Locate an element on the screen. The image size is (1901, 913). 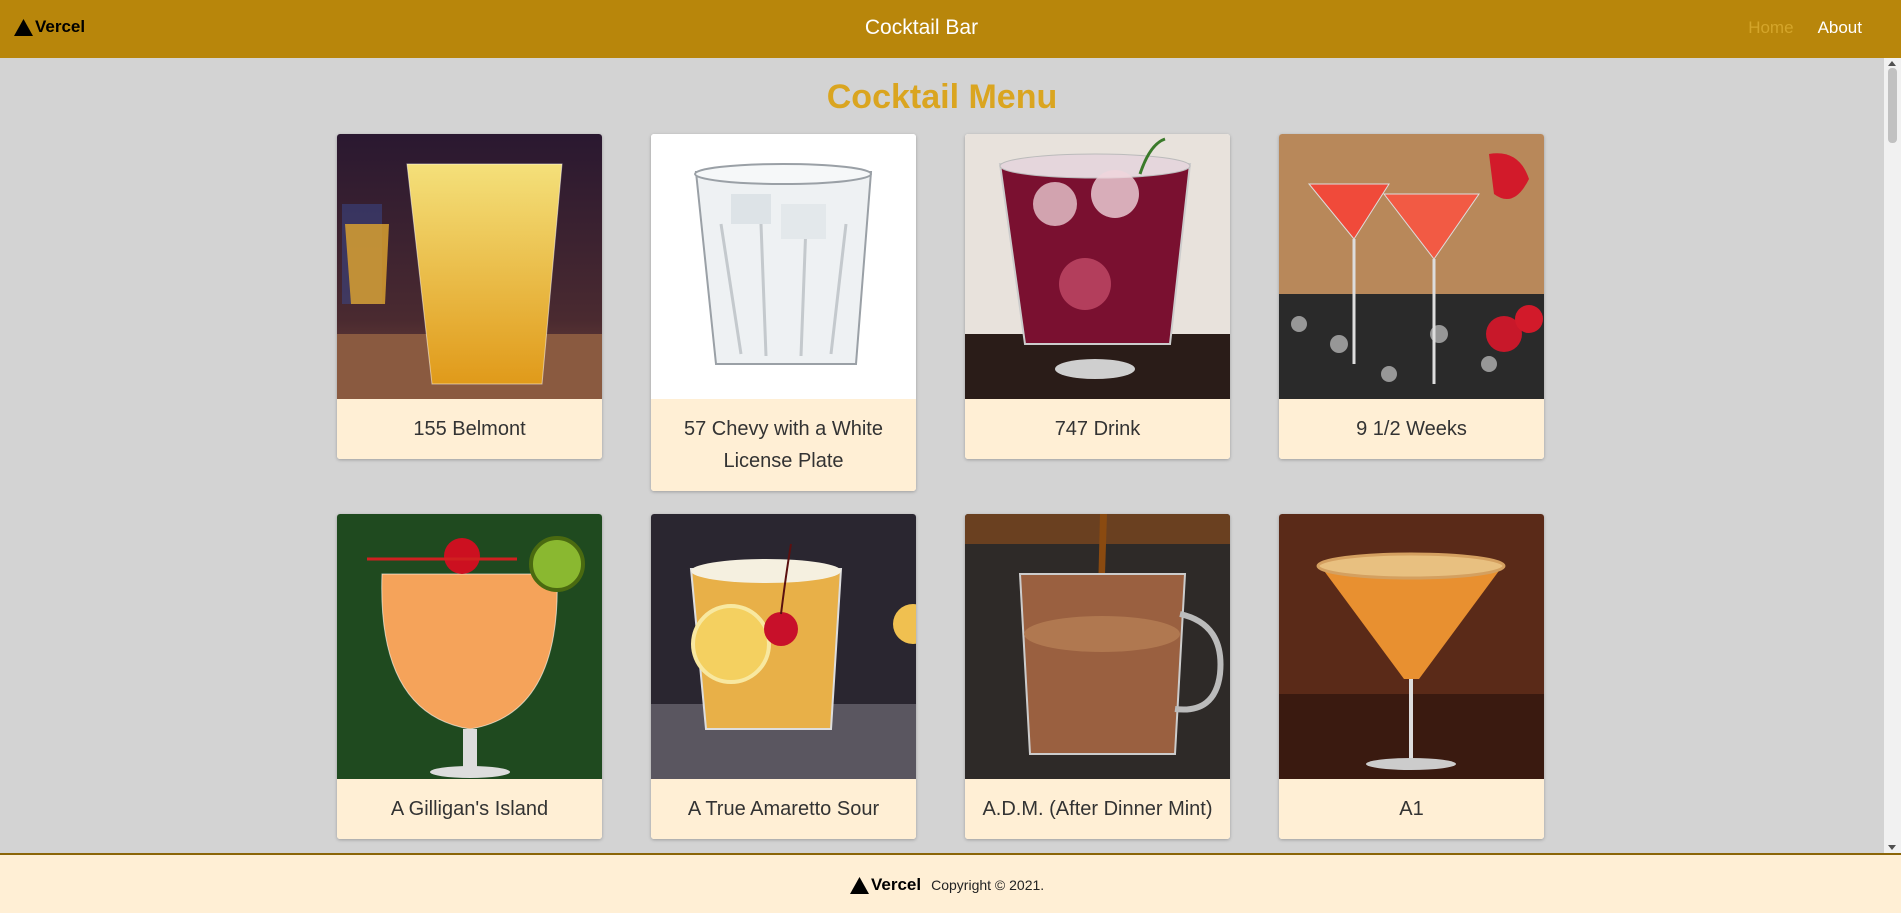
cocktail-card: A True Amaretto Sour is located at coordinates (783, 676).